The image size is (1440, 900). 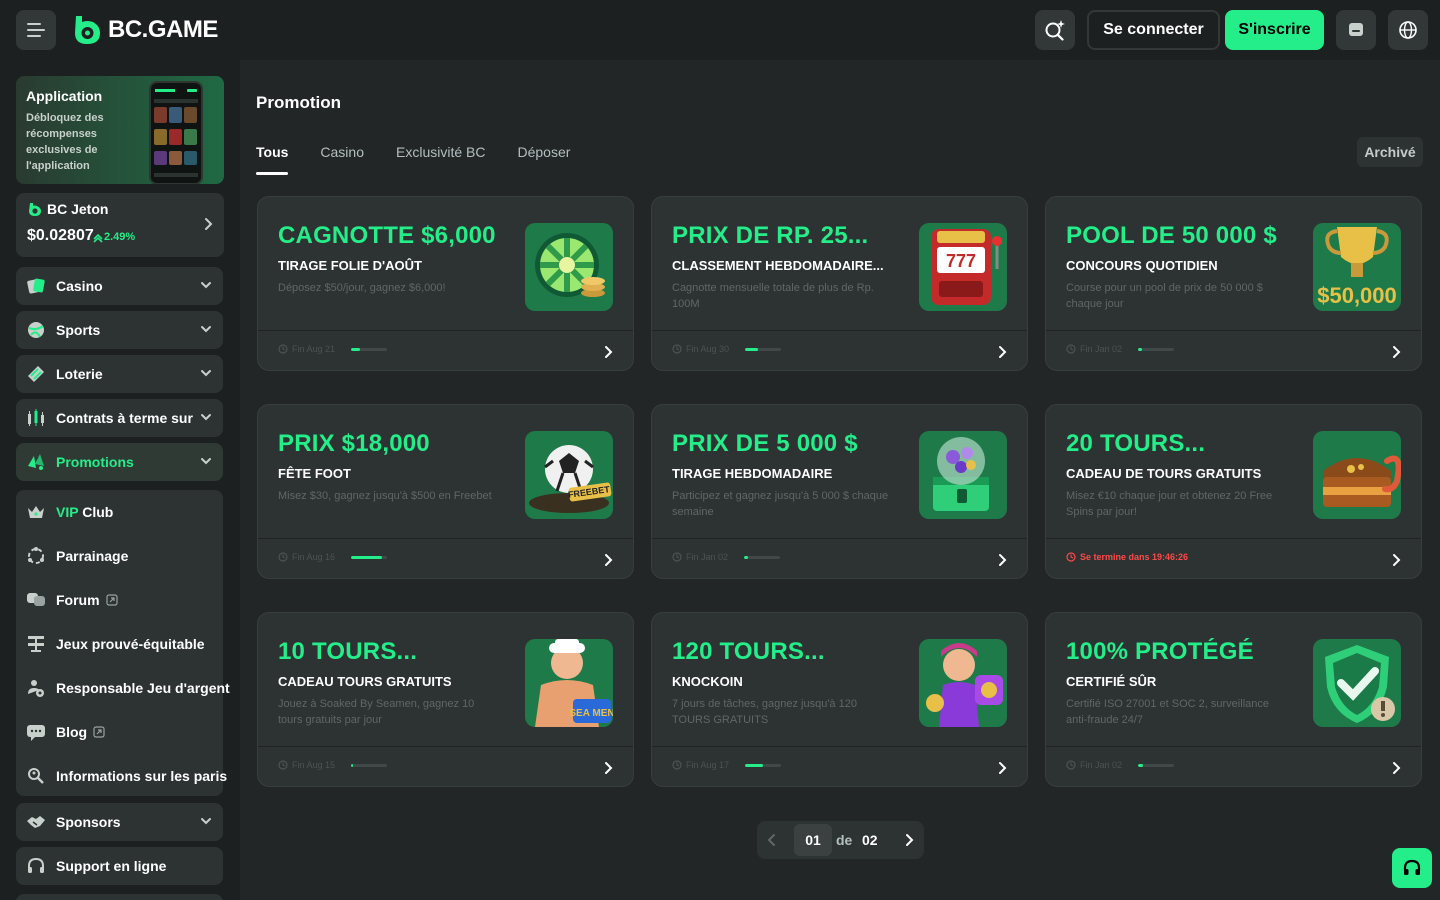 What do you see at coordinates (206, 417) in the screenshot?
I see `chevron-down-icon` at bounding box center [206, 417].